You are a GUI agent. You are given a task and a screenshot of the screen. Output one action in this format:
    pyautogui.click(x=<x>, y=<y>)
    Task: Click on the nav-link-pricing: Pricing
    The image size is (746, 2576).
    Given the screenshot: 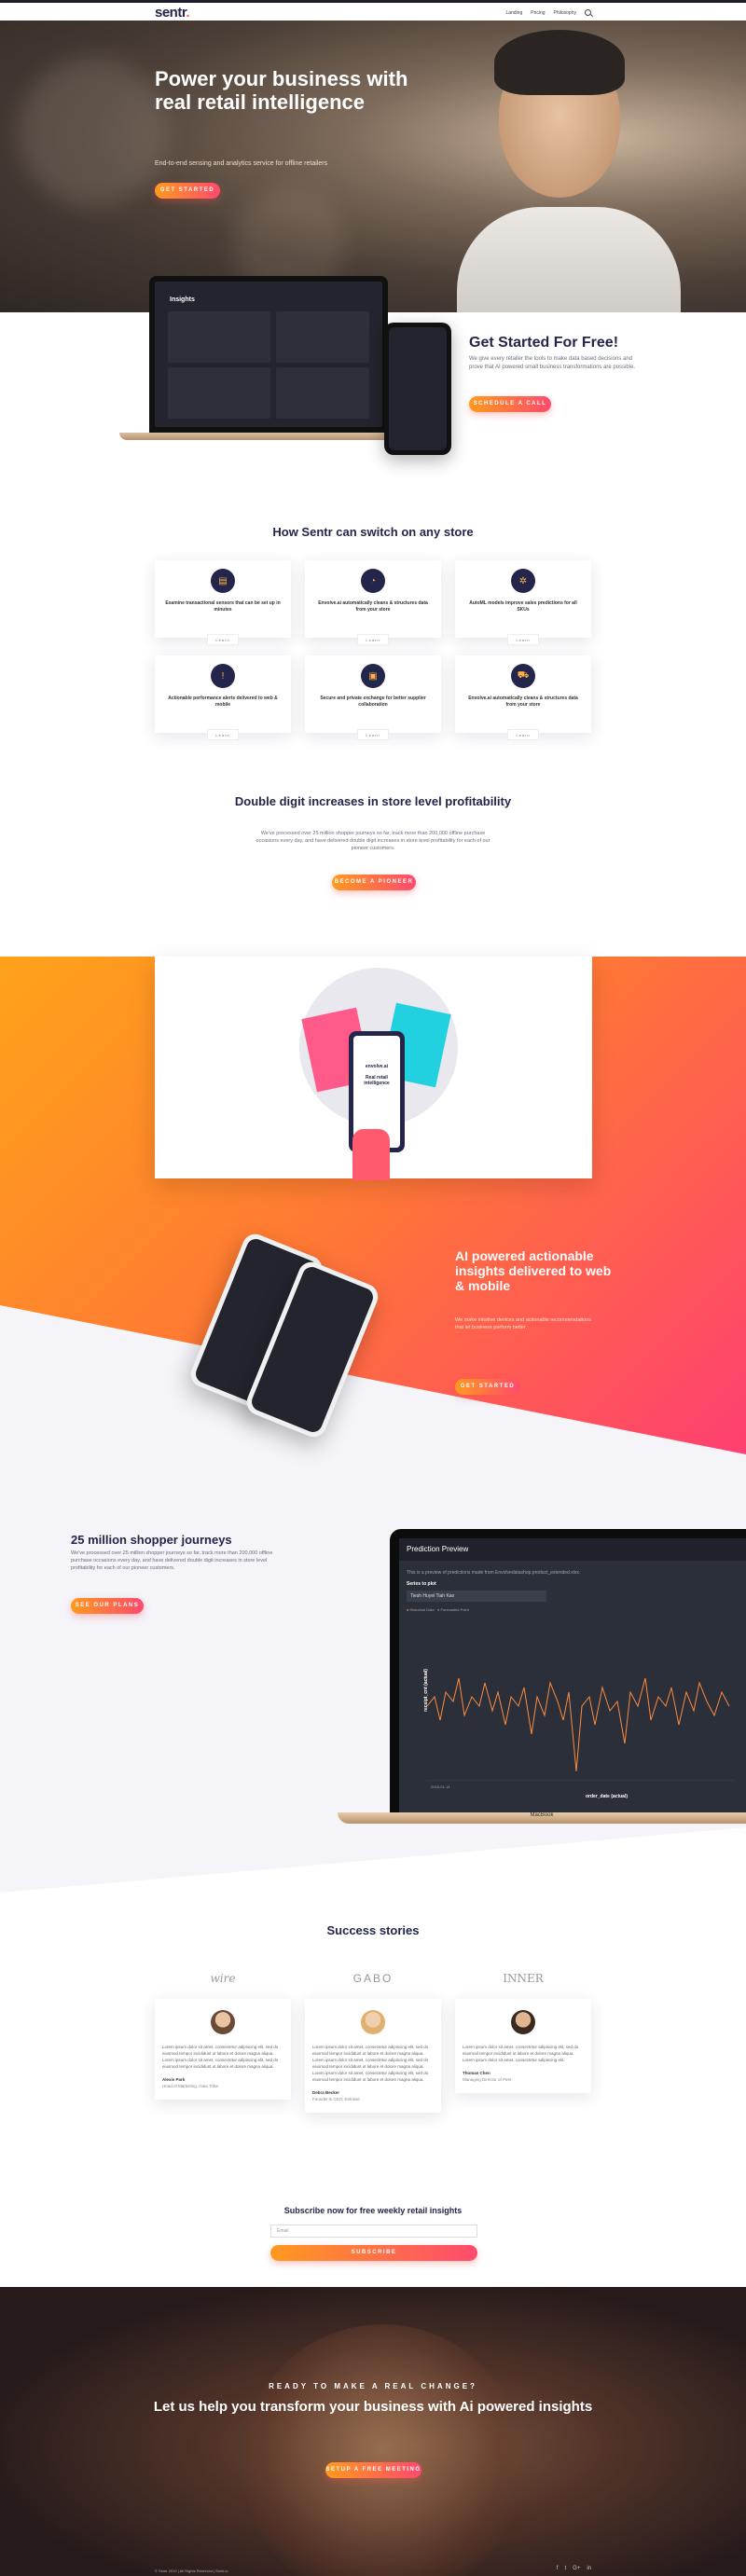 What is the action you would take?
    pyautogui.click(x=538, y=13)
    